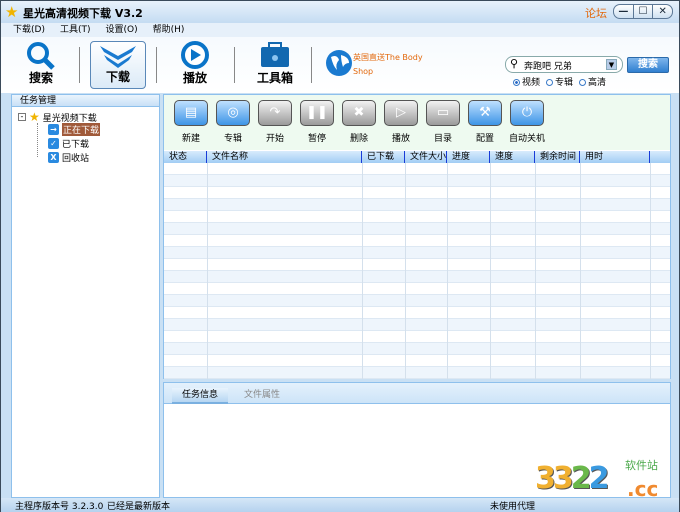  Describe the element at coordinates (513, 507) in the screenshot. I see `proxy-status: 未使用代理` at that location.